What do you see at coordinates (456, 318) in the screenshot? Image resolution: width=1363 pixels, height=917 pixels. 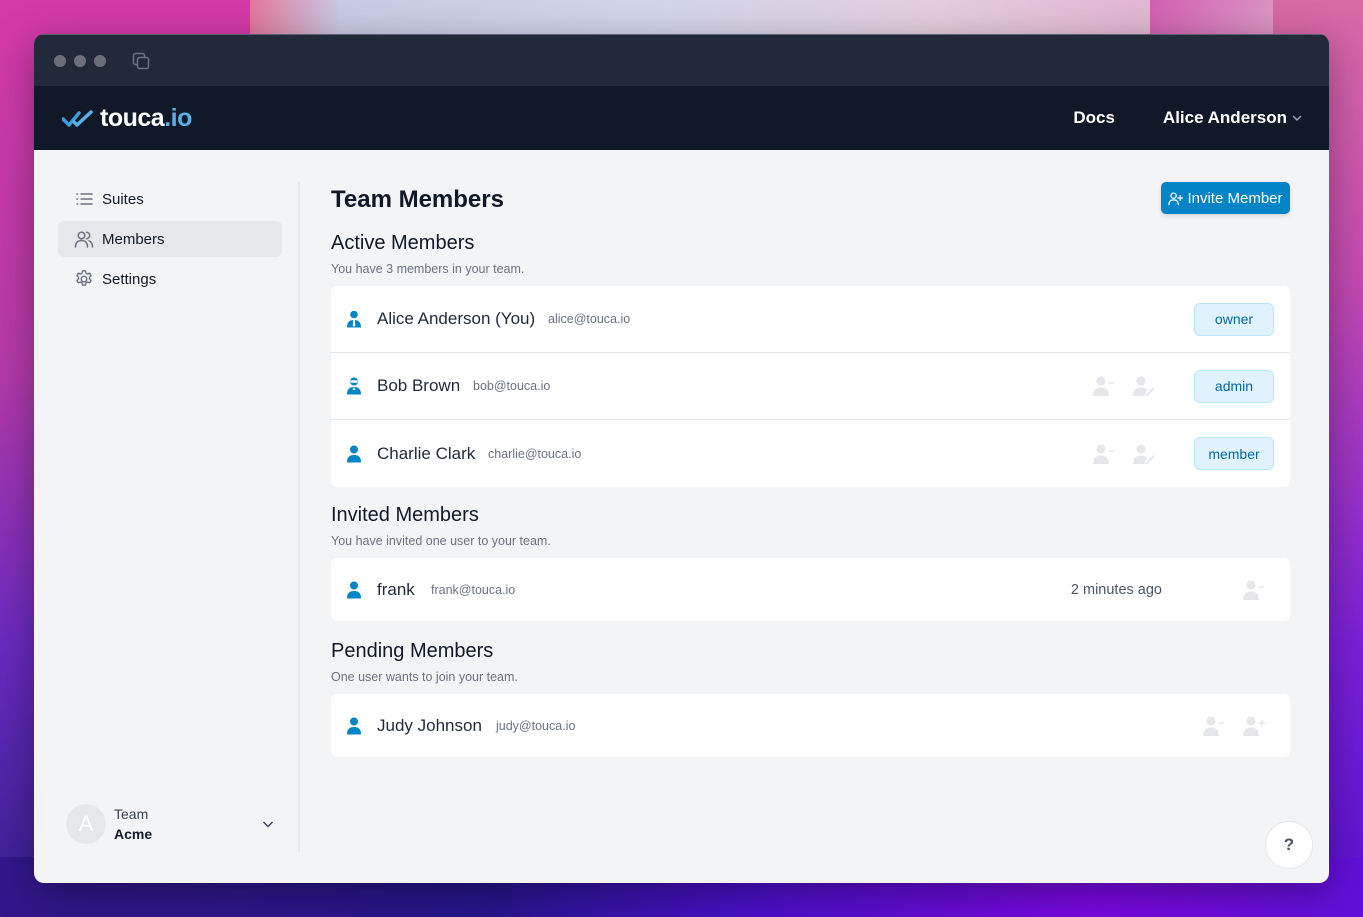 I see `member-name: Alice Anderson (You)` at bounding box center [456, 318].